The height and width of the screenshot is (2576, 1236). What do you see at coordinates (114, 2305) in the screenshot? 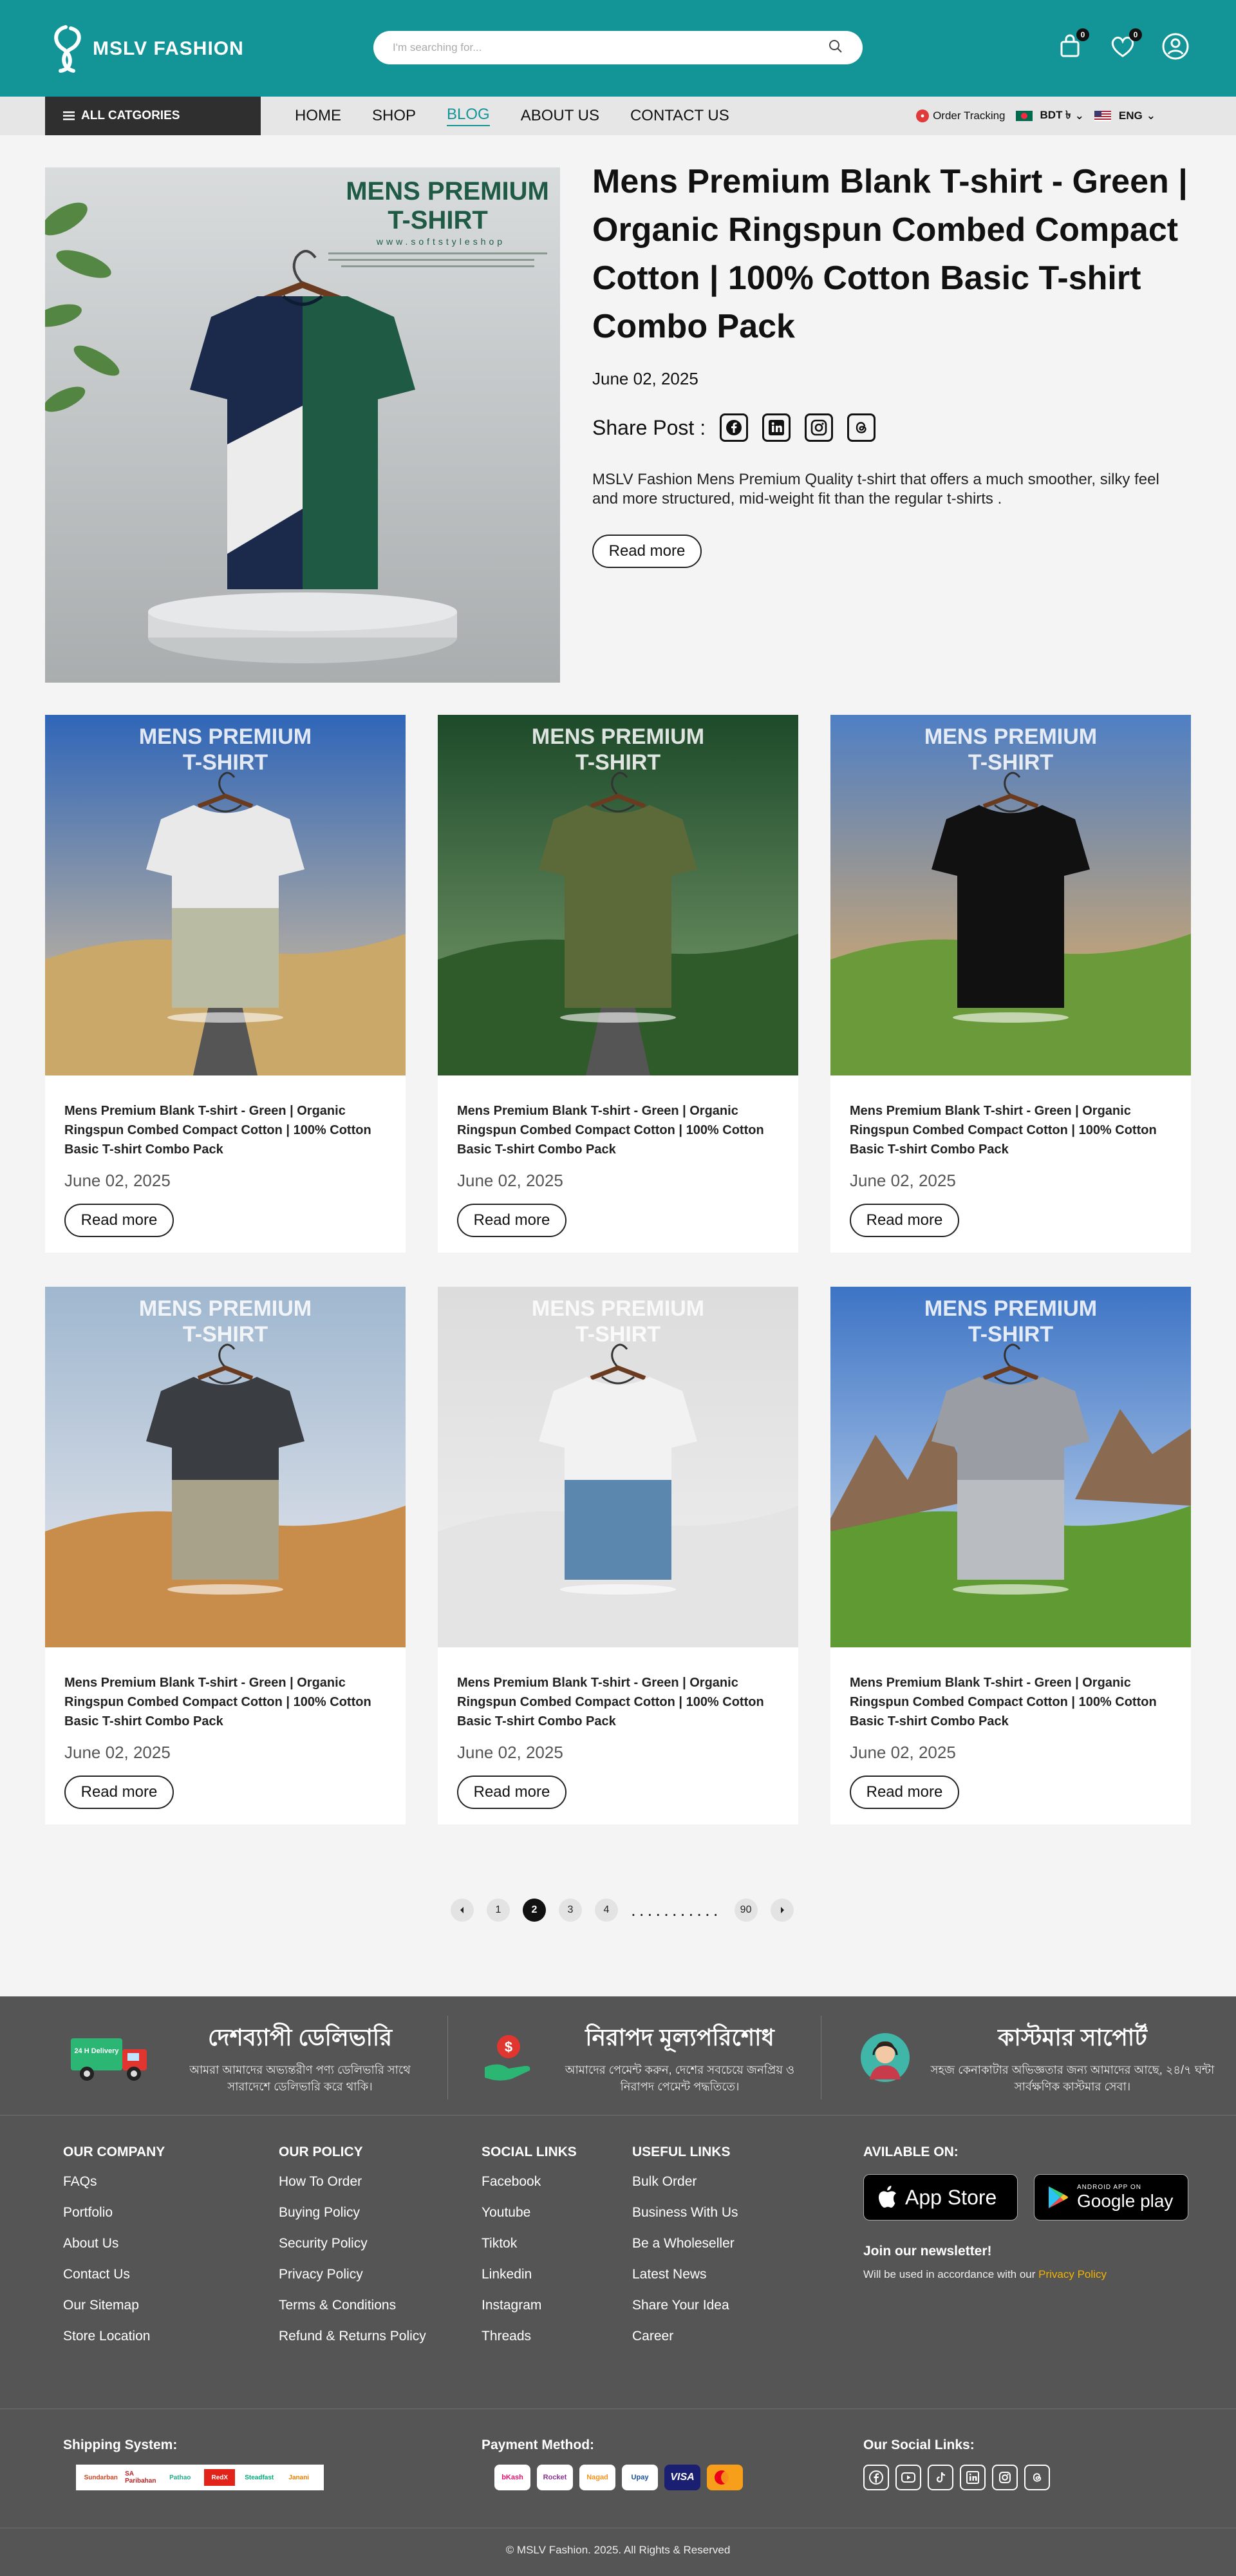
I see `footer-link: Our Sitemap` at bounding box center [114, 2305].